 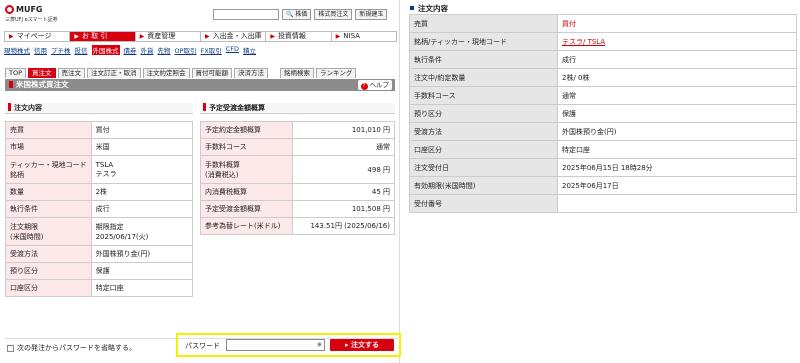 What do you see at coordinates (11, 84) in the screenshot?
I see `title-flag-icon` at bounding box center [11, 84].